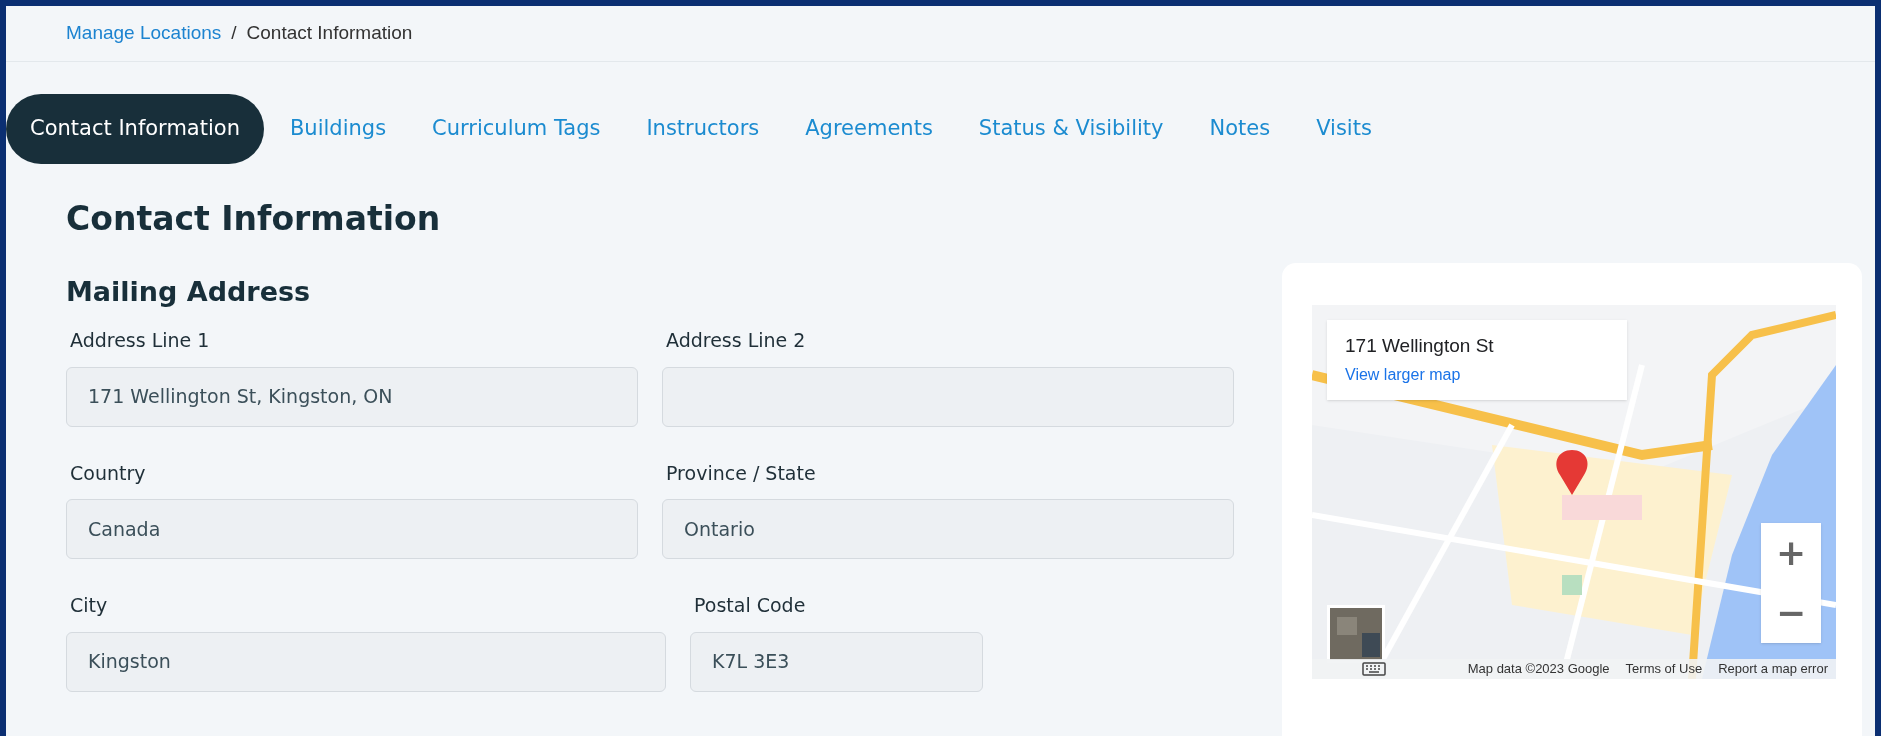  I want to click on input-field: 171 Wellington St, Kingston, ON, so click(352, 396).